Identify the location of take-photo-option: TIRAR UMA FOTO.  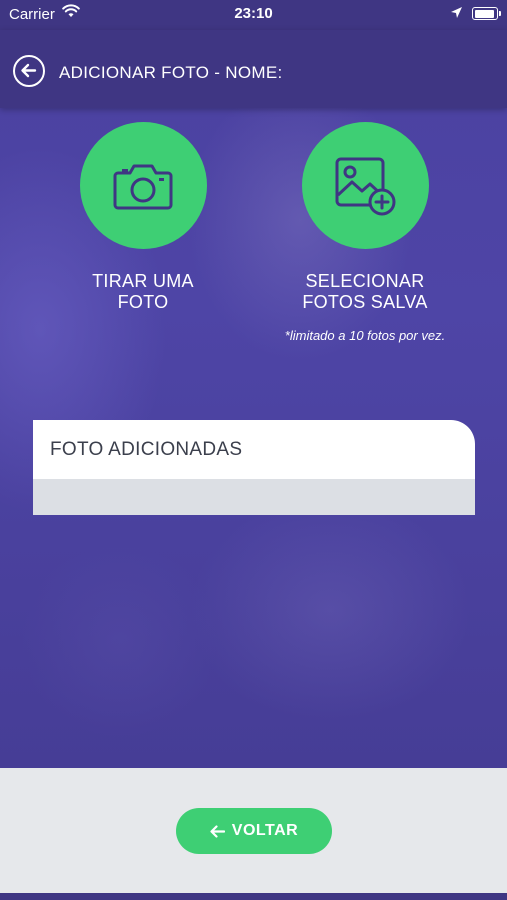
(143, 217).